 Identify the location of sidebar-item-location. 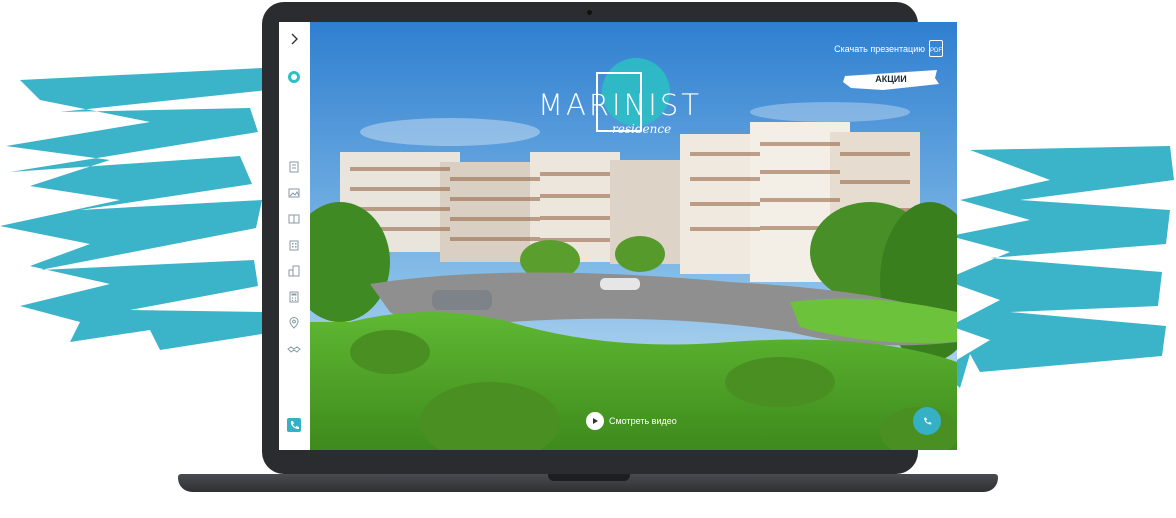
(294, 323).